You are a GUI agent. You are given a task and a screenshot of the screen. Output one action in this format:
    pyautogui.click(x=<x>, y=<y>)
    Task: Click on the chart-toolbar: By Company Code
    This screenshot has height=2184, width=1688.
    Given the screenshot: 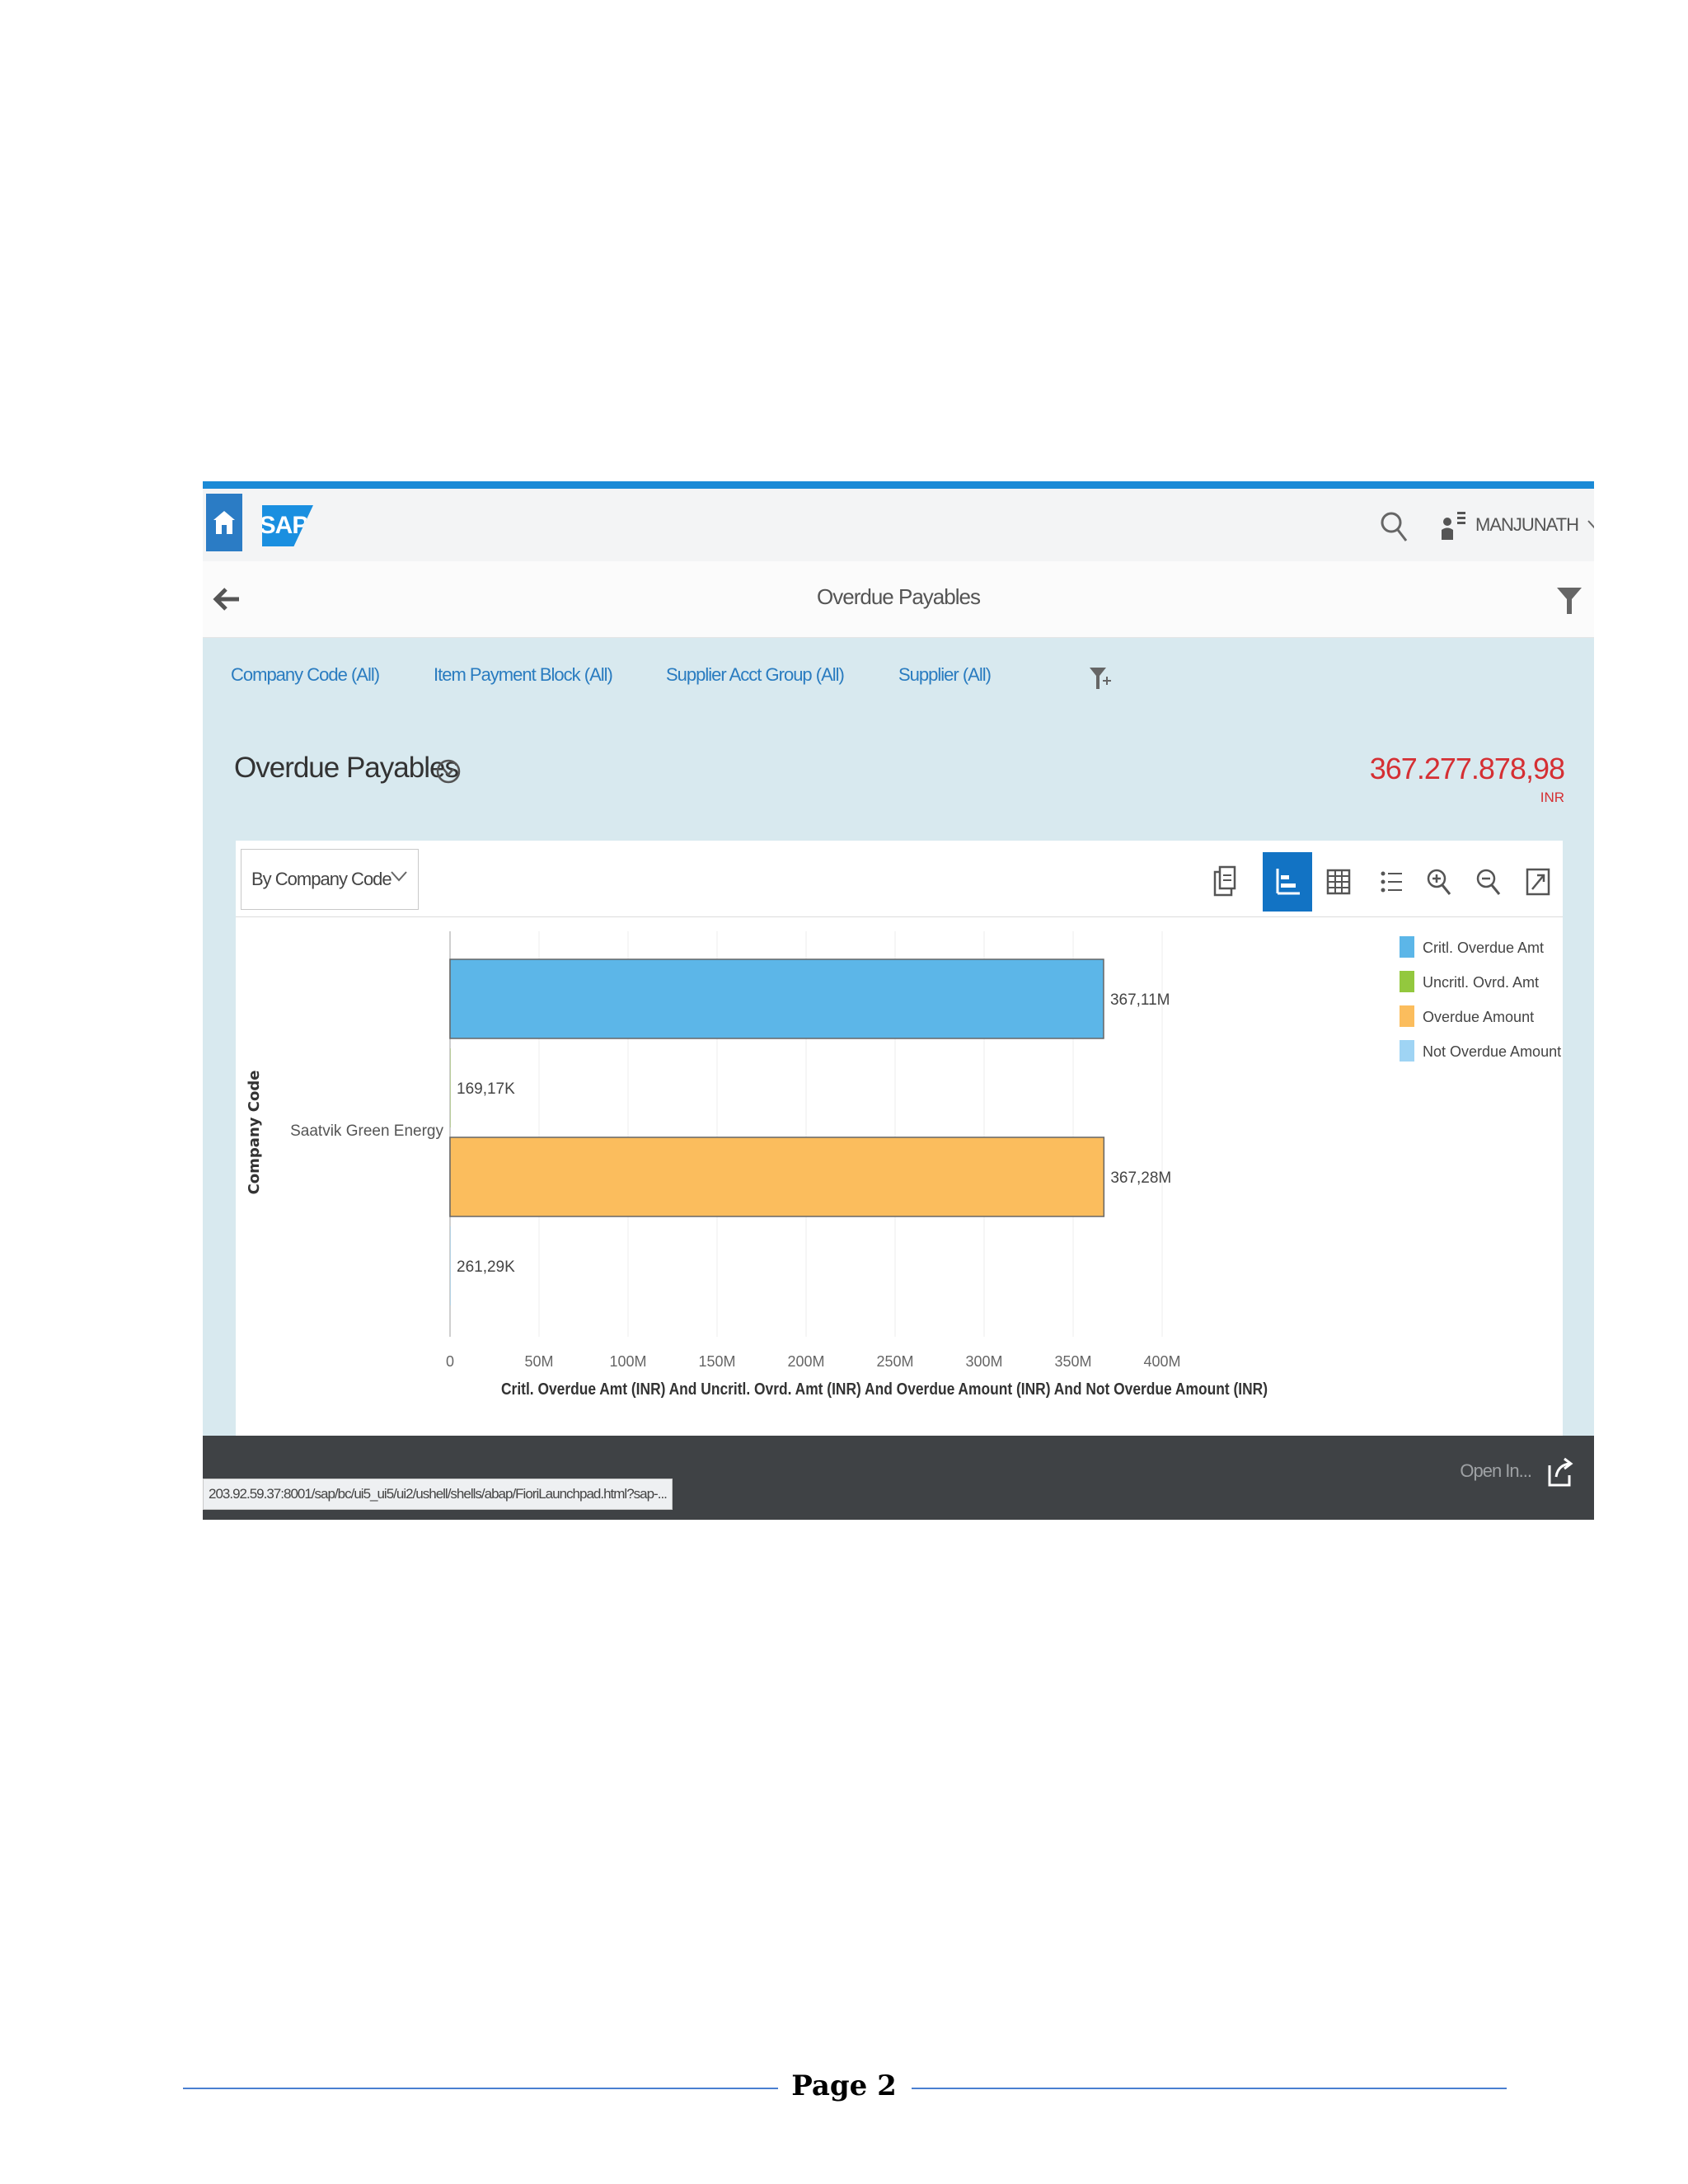 What is the action you would take?
    pyautogui.click(x=899, y=879)
    